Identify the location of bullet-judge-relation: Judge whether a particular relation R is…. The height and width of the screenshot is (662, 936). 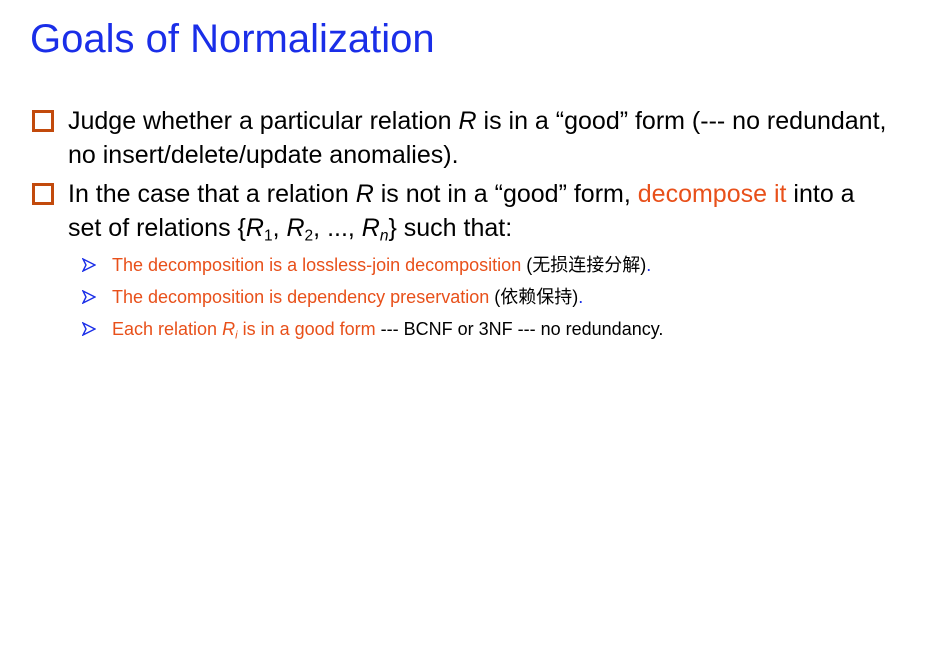
(462, 138).